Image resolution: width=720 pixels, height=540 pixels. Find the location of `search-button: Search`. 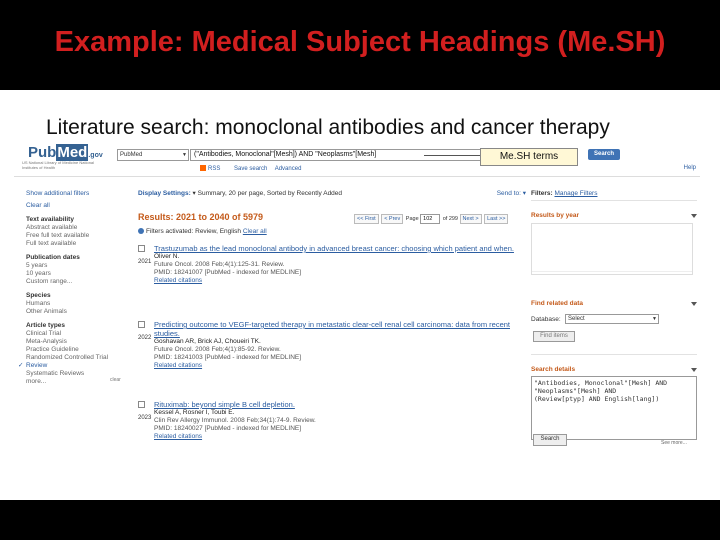

search-button: Search is located at coordinates (604, 154).